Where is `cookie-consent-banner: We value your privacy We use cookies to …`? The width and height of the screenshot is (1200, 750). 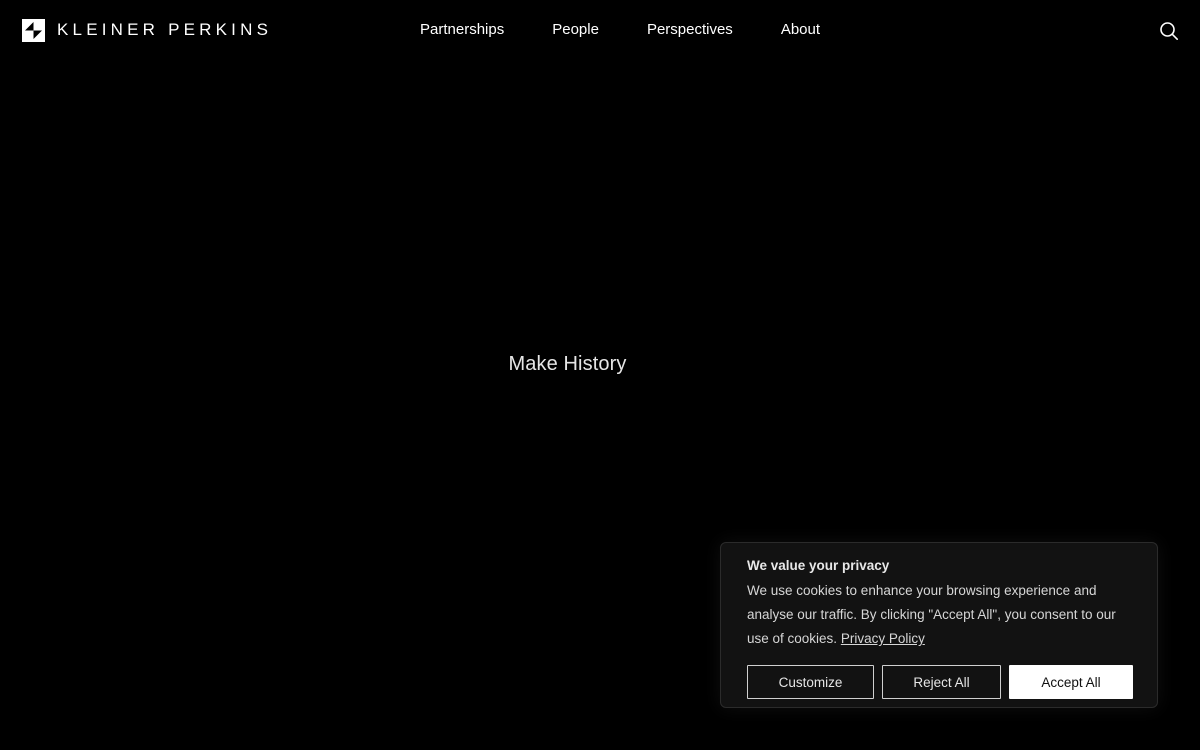 cookie-consent-banner: We value your privacy We use cookies to … is located at coordinates (939, 625).